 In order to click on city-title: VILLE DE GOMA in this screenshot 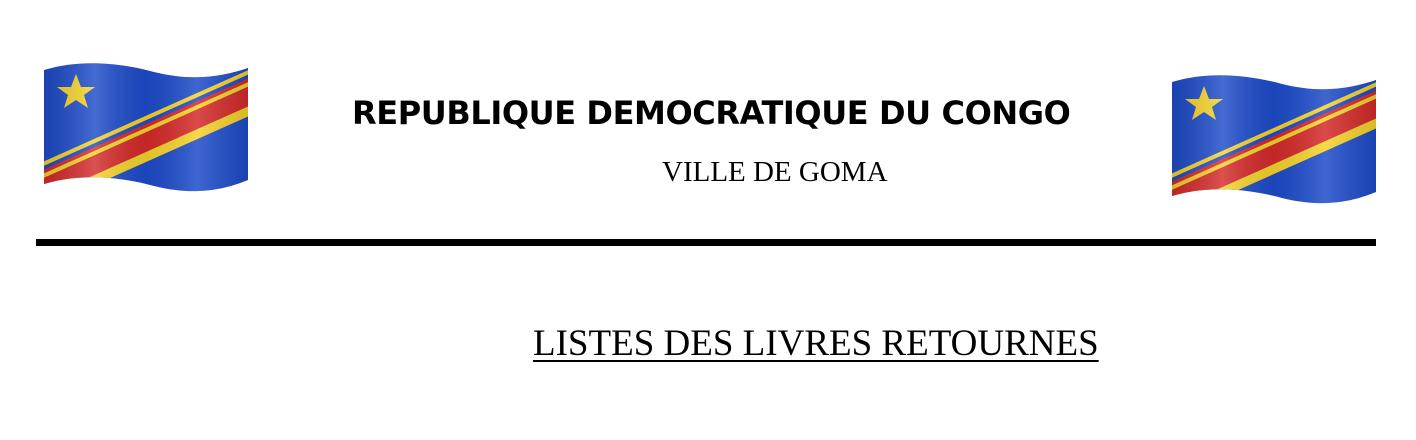, I will do `click(775, 172)`.